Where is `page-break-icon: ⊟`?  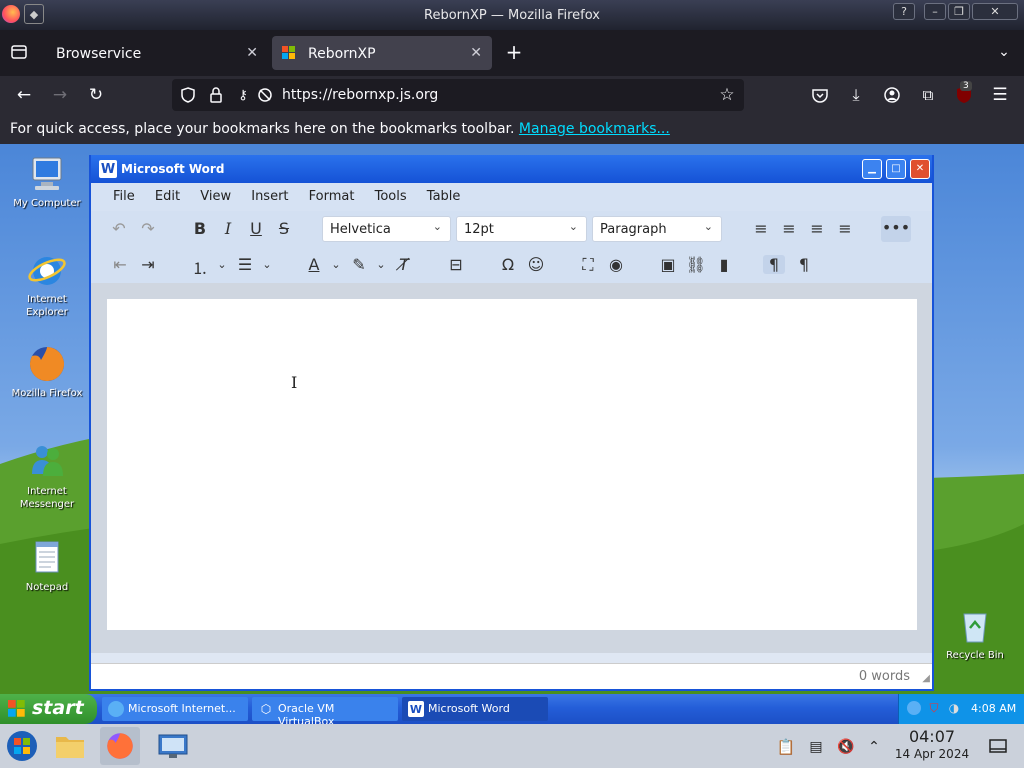
page-break-icon: ⊟ is located at coordinates (456, 264).